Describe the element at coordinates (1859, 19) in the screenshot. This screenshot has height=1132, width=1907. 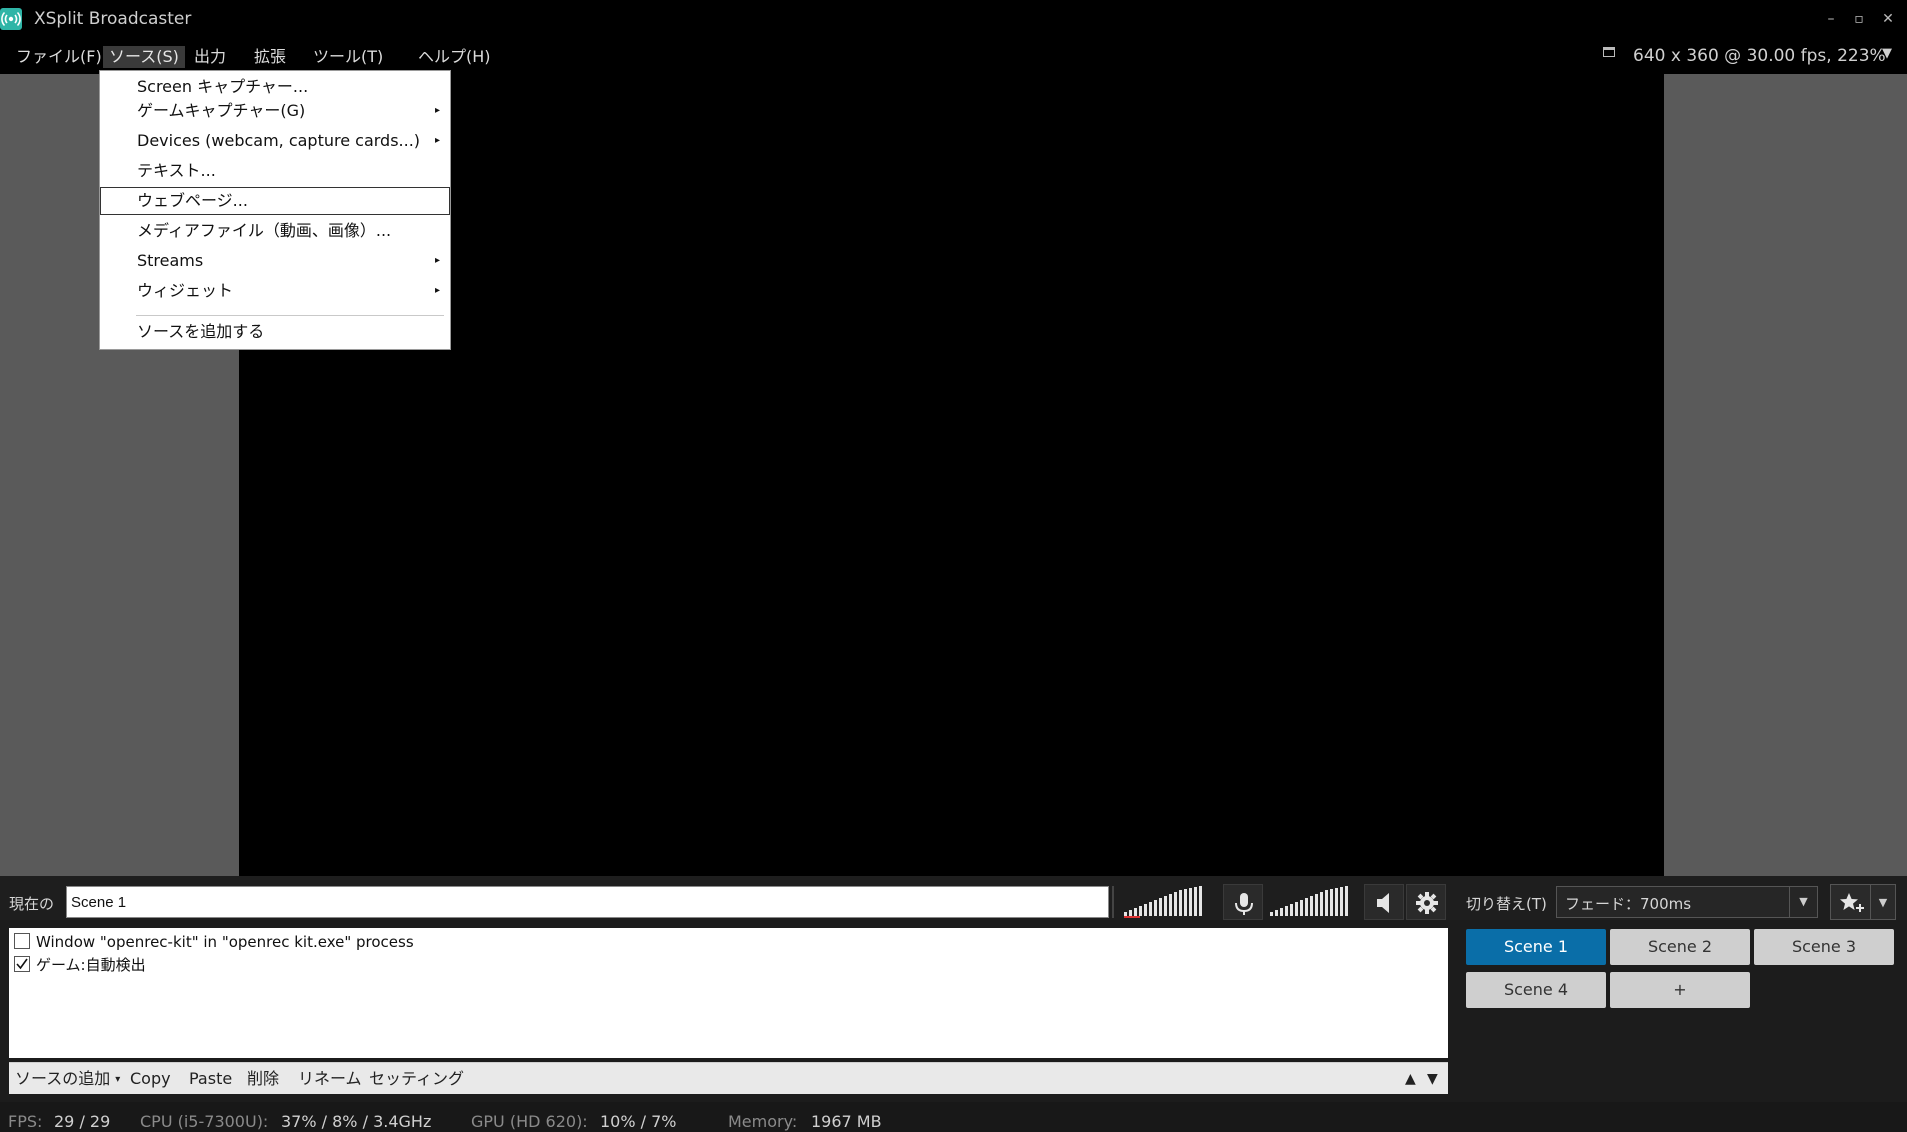
I see `maximize-button: ▫` at that location.